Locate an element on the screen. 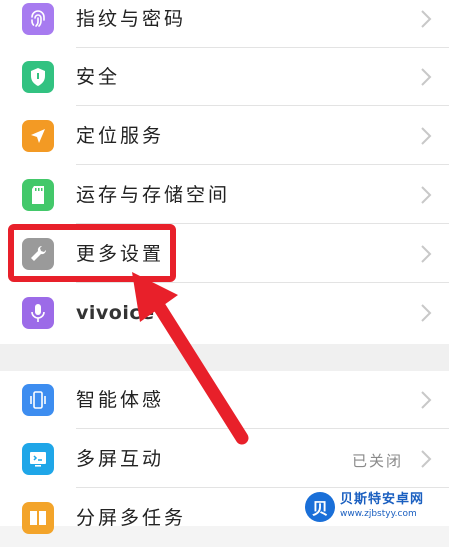 The image size is (449, 547). watermark-url: www.zjbstyy.com is located at coordinates (378, 514).